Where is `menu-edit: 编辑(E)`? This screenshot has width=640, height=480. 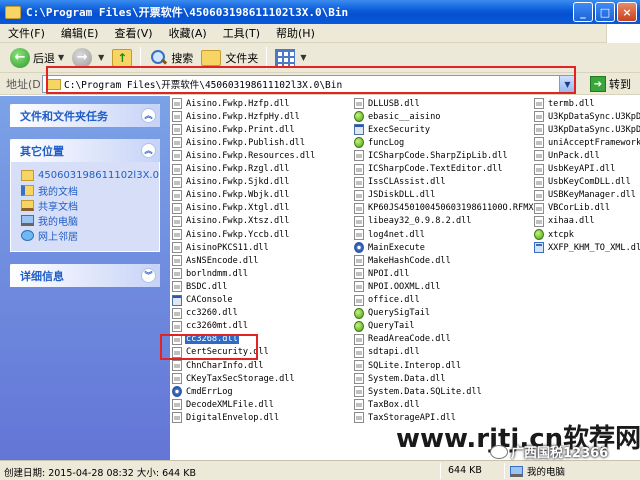
menu-edit: 编辑(E) is located at coordinates (80, 33).